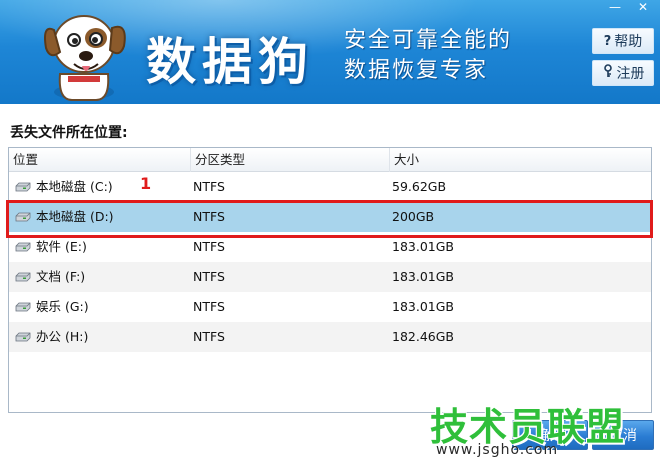 The height and width of the screenshot is (464, 660). What do you see at coordinates (99, 160) in the screenshot?
I see `column-header-location: 位置` at bounding box center [99, 160].